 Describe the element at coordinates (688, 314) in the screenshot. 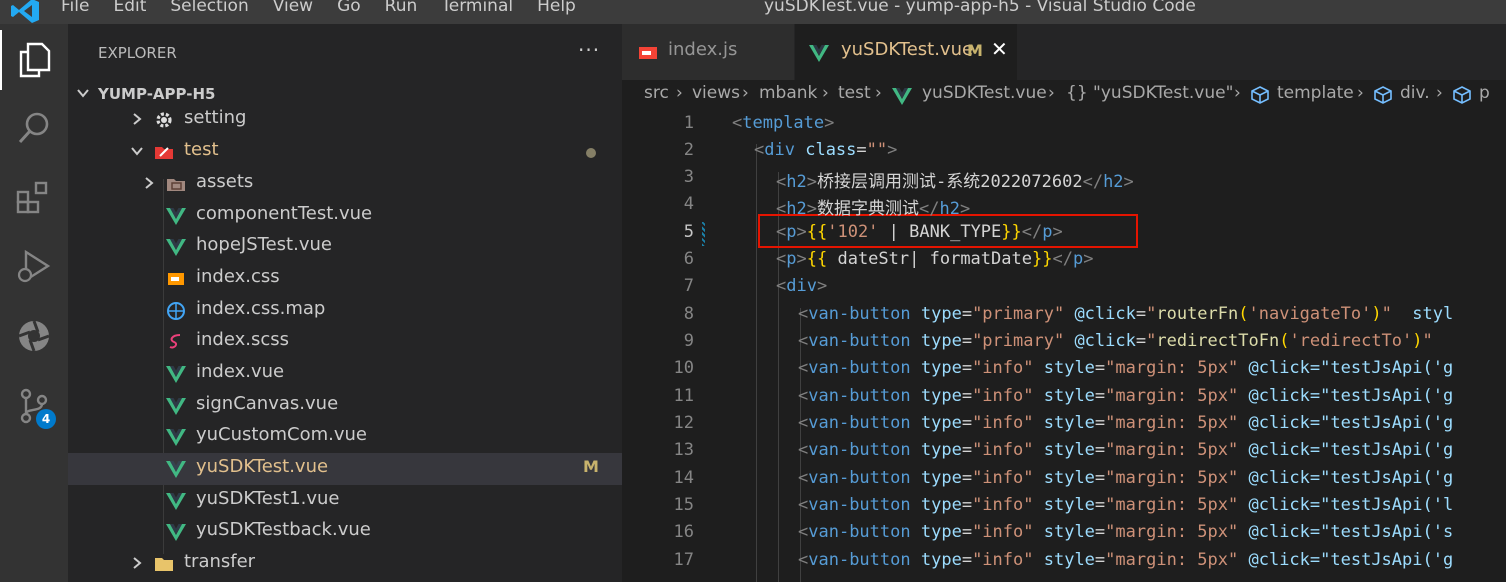

I see `line-number: 8` at that location.